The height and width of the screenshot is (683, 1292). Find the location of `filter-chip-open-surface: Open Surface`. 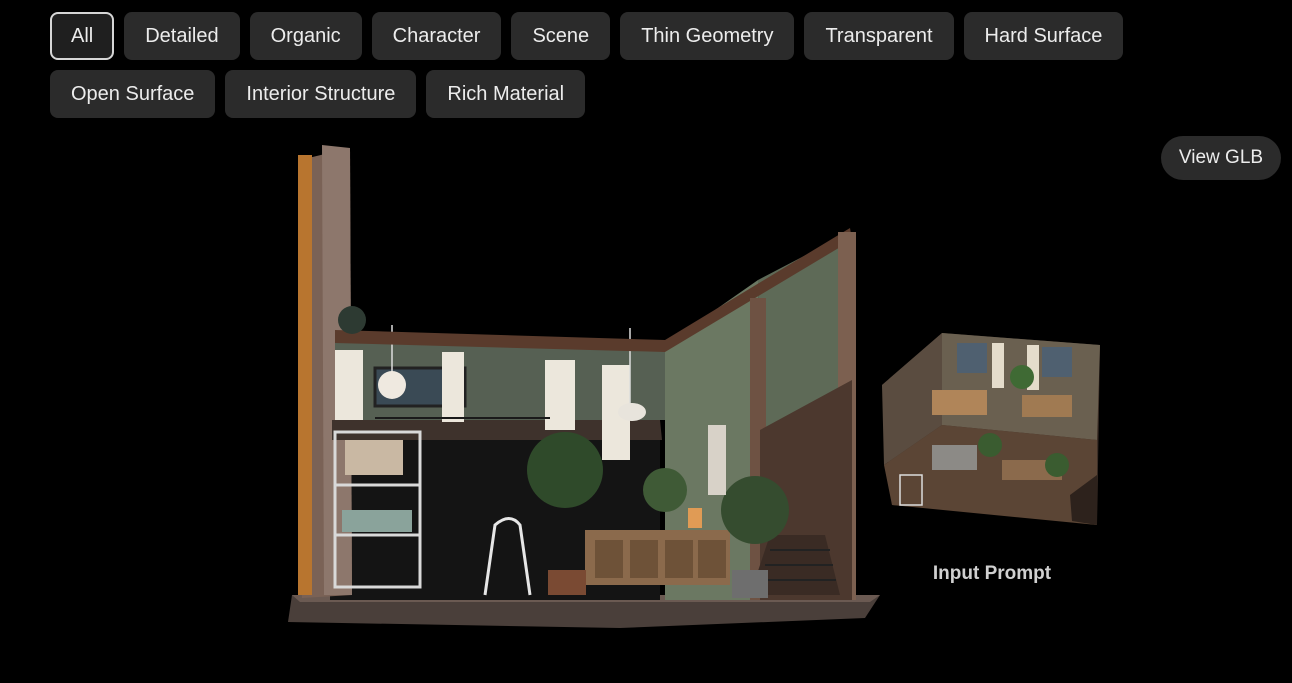

filter-chip-open-surface: Open Surface is located at coordinates (133, 94).